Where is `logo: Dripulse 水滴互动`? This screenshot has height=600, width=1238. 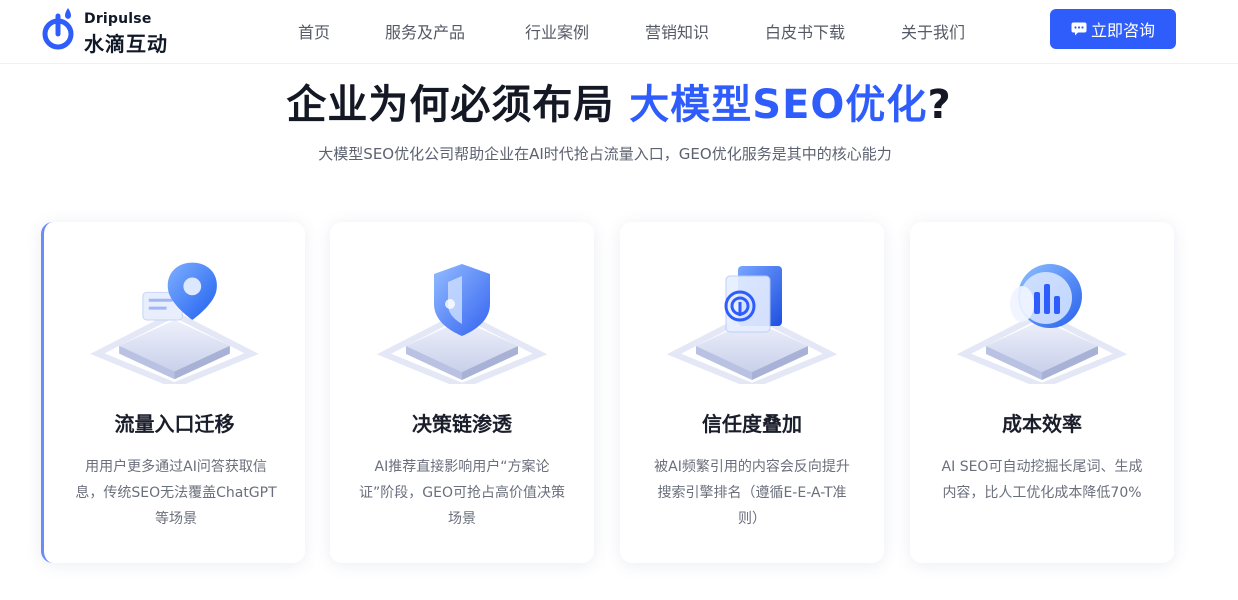
logo: Dripulse 水滴互动 is located at coordinates (125, 31).